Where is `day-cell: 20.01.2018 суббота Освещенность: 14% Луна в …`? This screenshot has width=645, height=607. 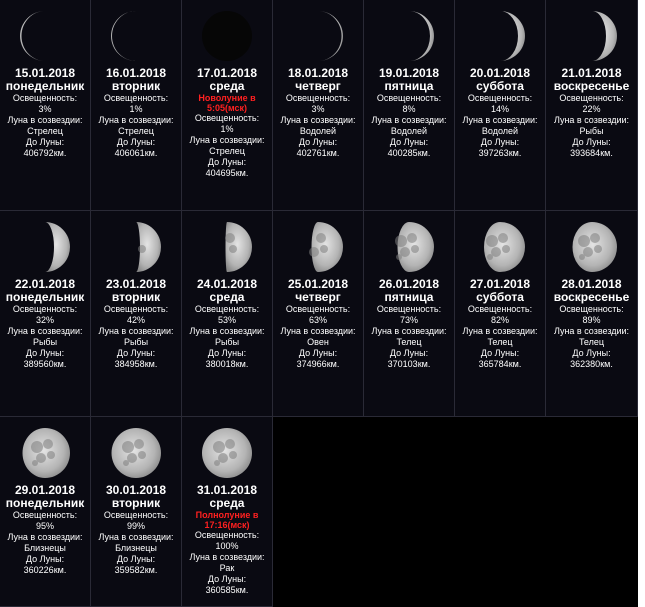 day-cell: 20.01.2018 суббота Освещенность: 14% Луна в … is located at coordinates (500, 105).